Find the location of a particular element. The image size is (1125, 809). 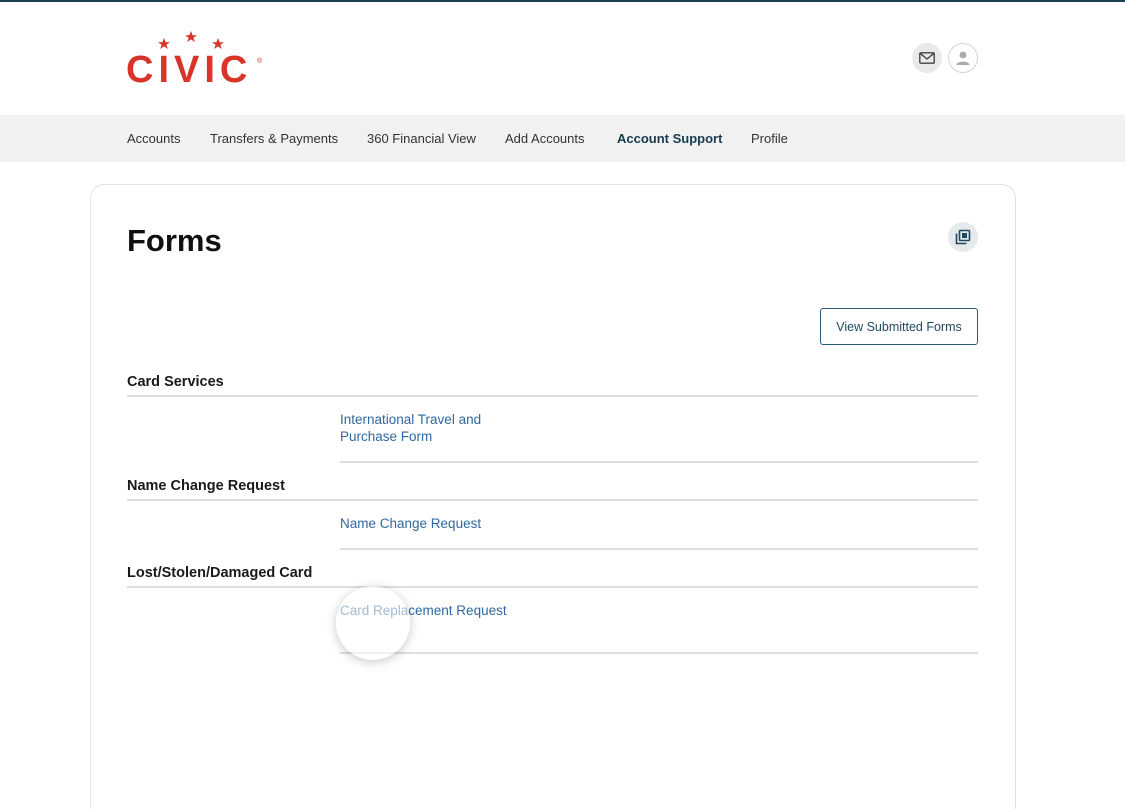

logo-registered-mark: ® is located at coordinates (260, 61).